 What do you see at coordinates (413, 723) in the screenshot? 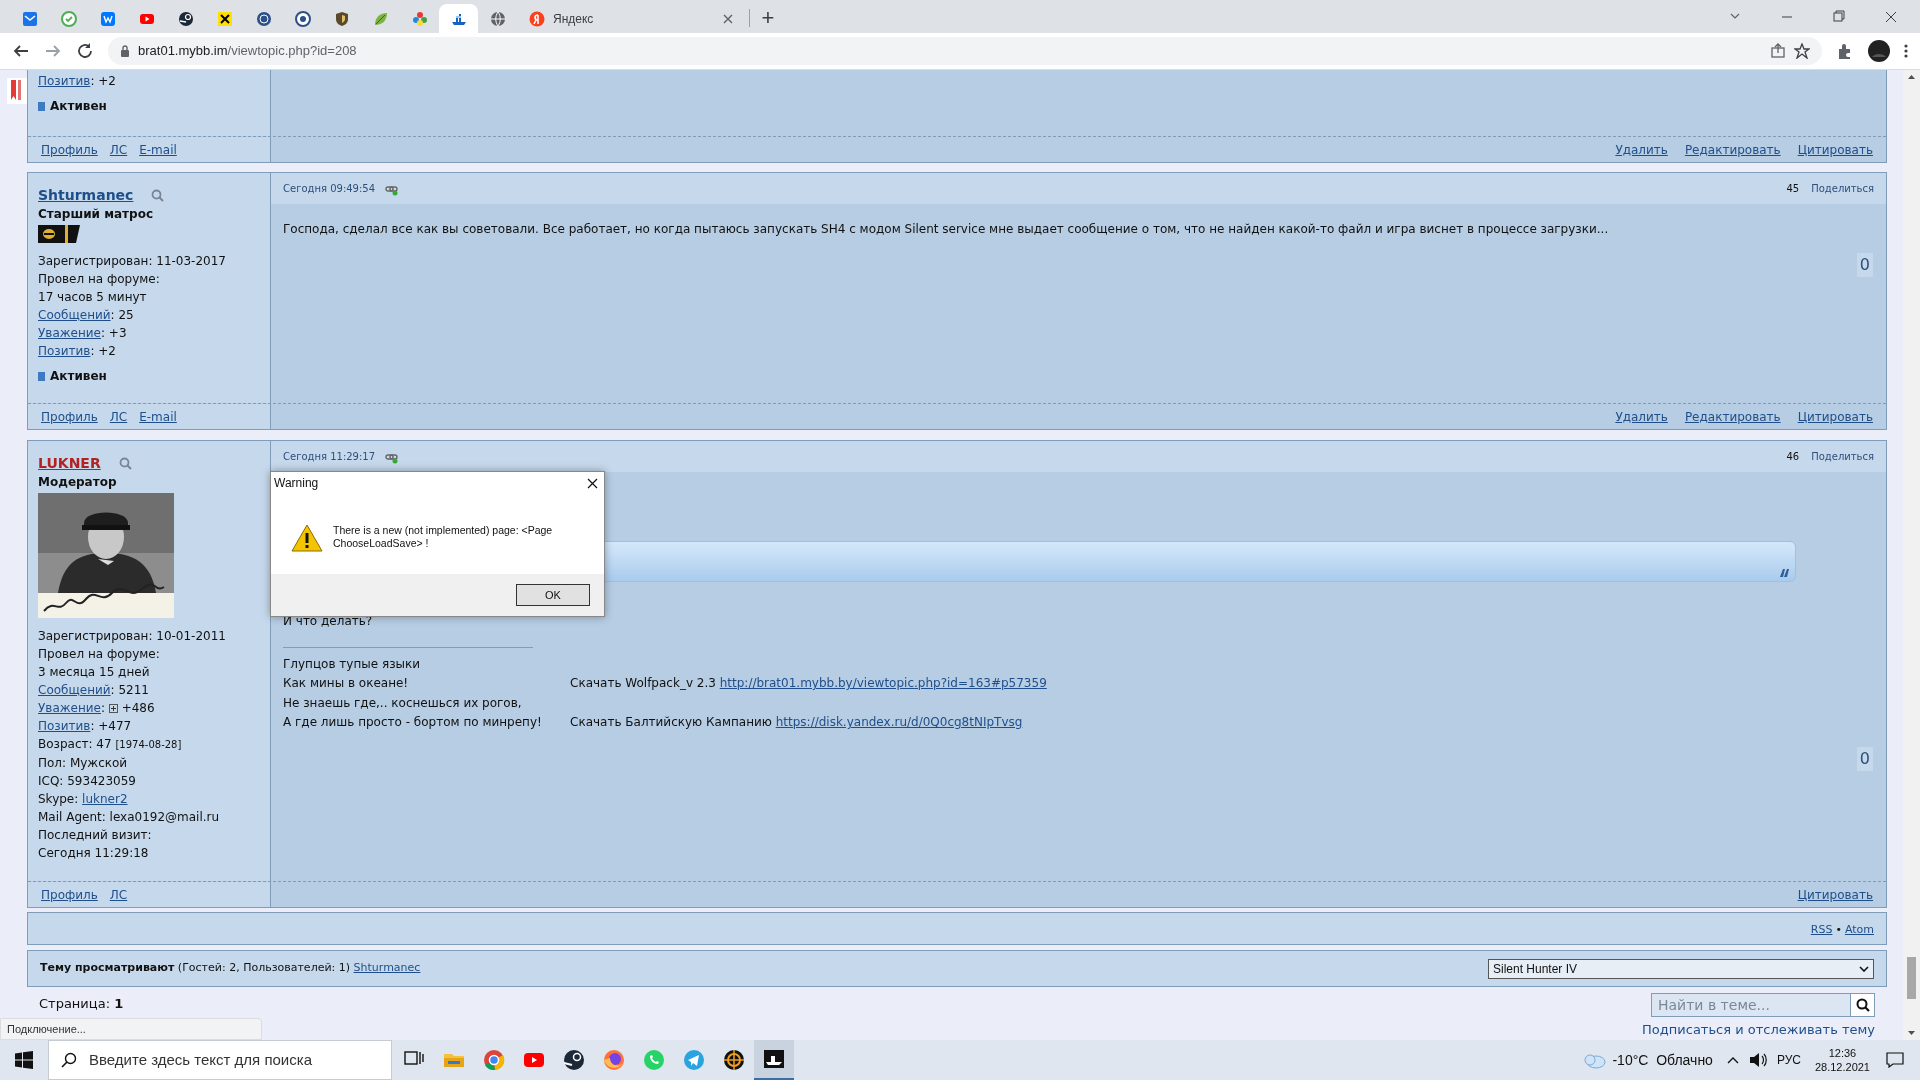
I see `signature-text: А где лишь просто - бортом по минрепу!` at bounding box center [413, 723].